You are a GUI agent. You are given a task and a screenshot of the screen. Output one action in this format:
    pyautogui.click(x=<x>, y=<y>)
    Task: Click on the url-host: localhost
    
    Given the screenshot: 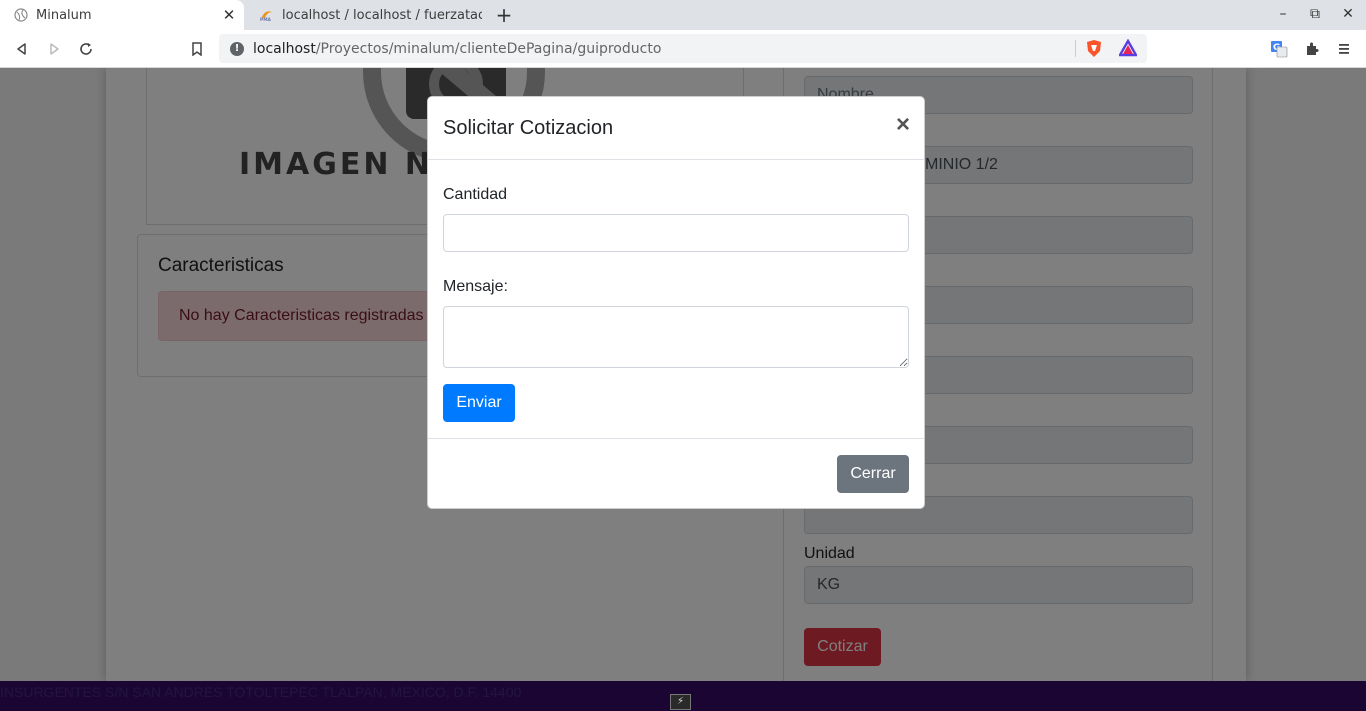 What is the action you would take?
    pyautogui.click(x=284, y=48)
    